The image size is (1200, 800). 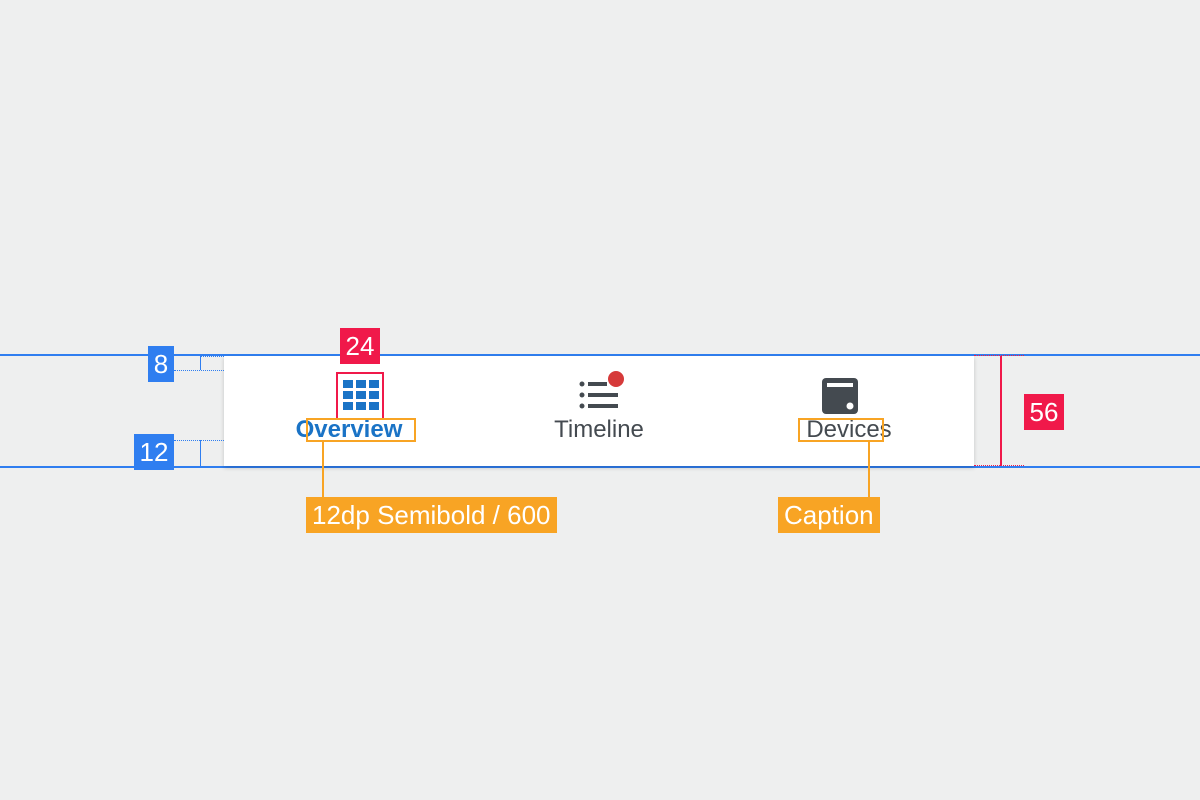 What do you see at coordinates (599, 411) in the screenshot?
I see `nav-item-timeline: Timeline` at bounding box center [599, 411].